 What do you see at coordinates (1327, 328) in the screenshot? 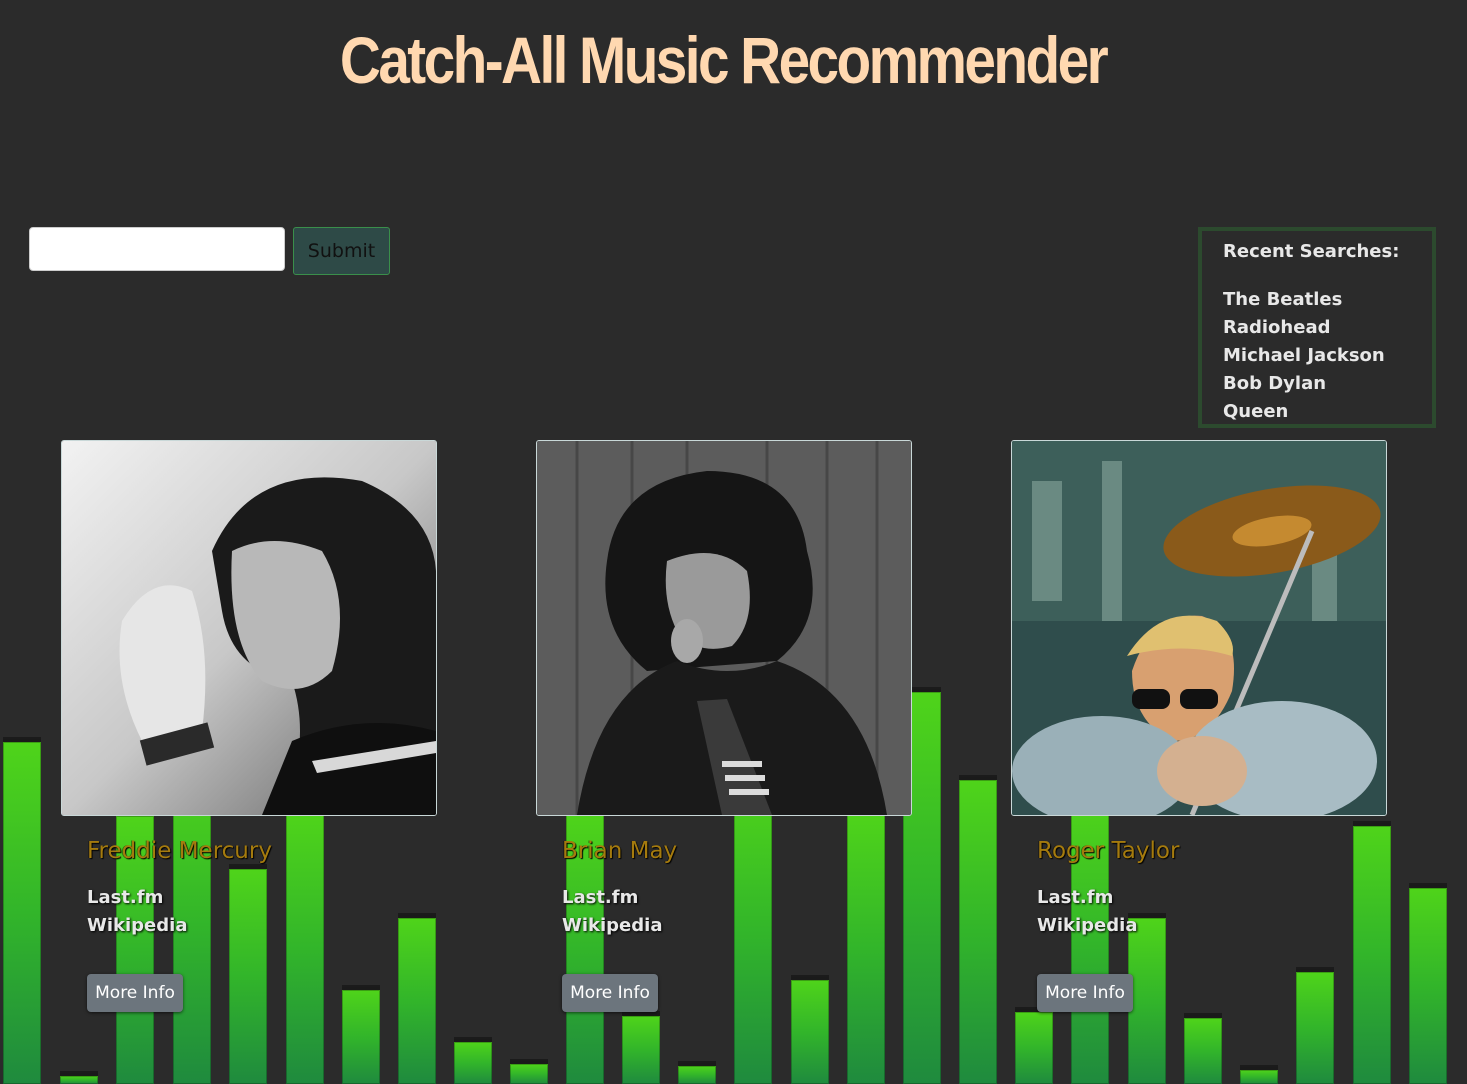
I see `recent-search-item: Radiohead` at bounding box center [1327, 328].